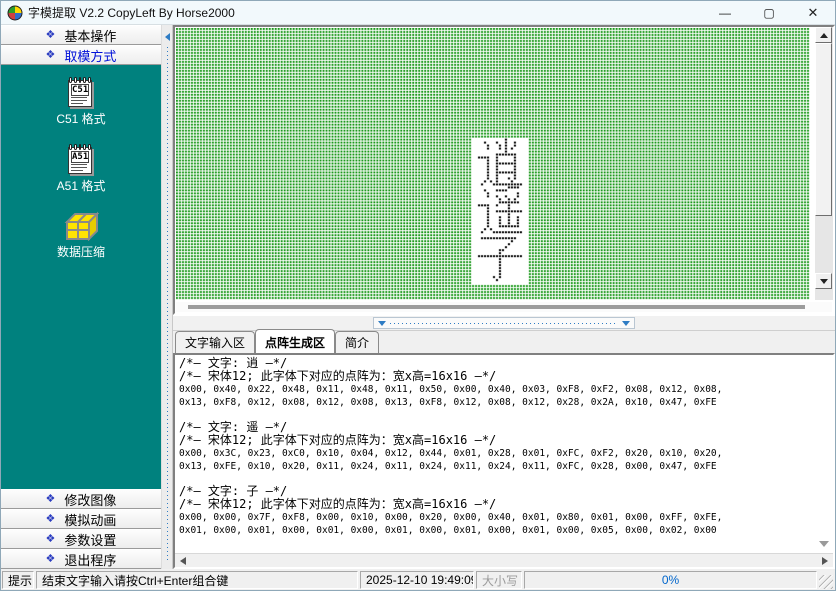 The height and width of the screenshot is (591, 836). I want to click on tool-label: A51 格式, so click(81, 186).